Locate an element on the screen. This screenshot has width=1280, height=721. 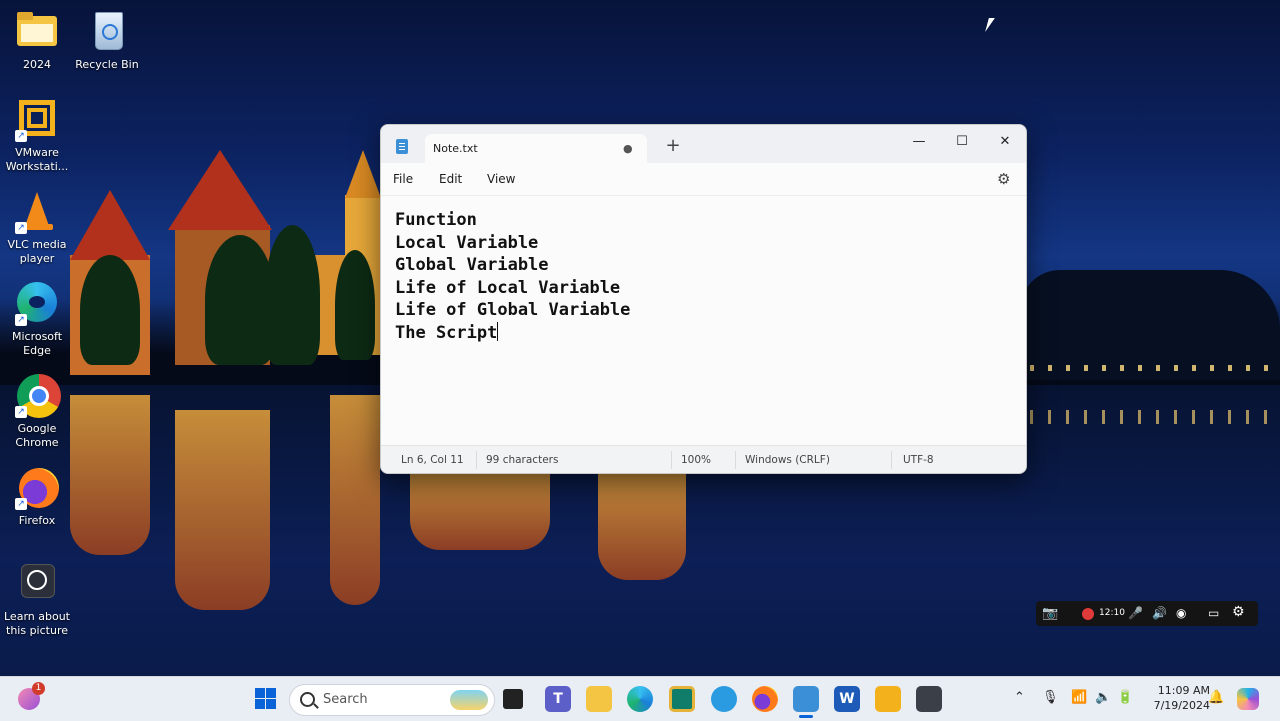
edge-icon is located at coordinates (640, 699).